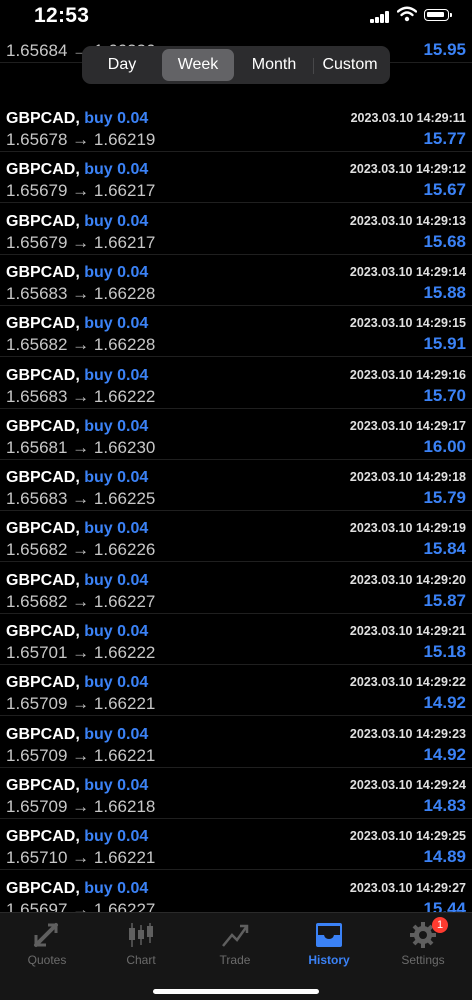 The height and width of the screenshot is (1000, 472). Describe the element at coordinates (81, 858) in the screenshot. I see `deal-prices: 1.65710 → 1.66221` at that location.